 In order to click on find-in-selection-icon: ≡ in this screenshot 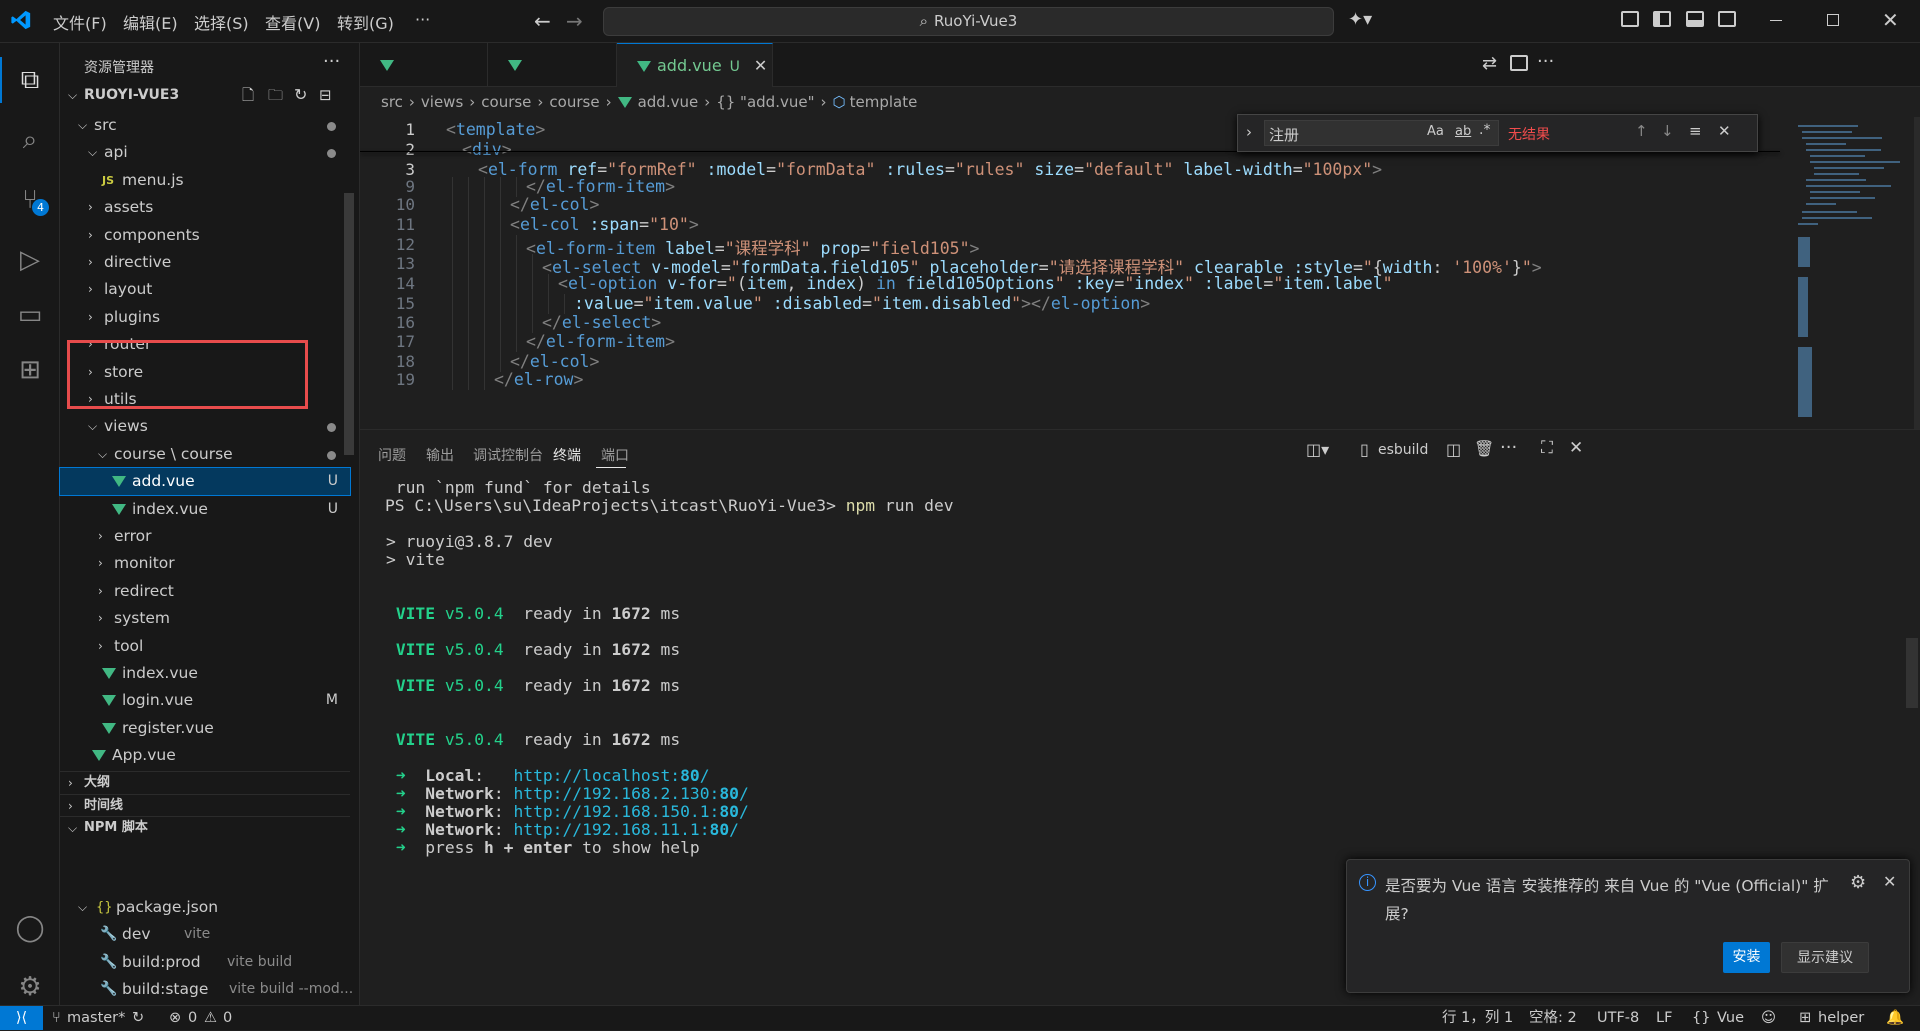, I will do `click(1695, 131)`.